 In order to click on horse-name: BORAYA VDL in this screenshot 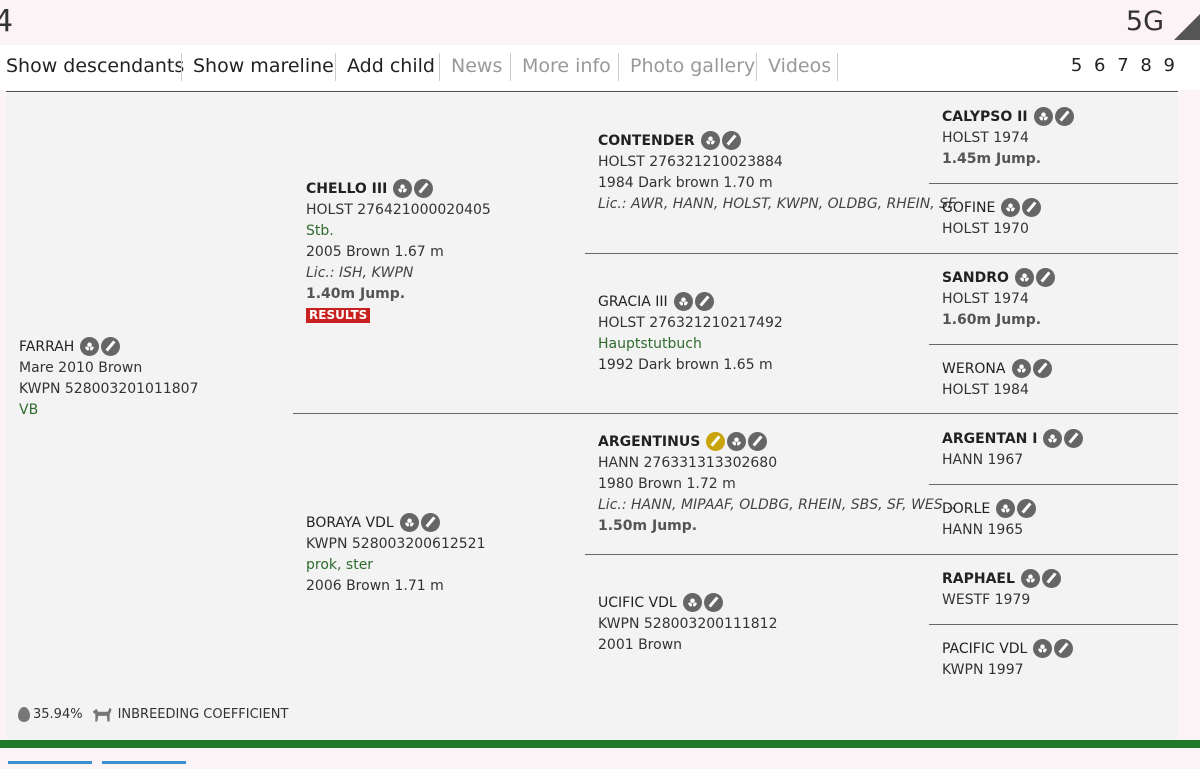, I will do `click(350, 523)`.